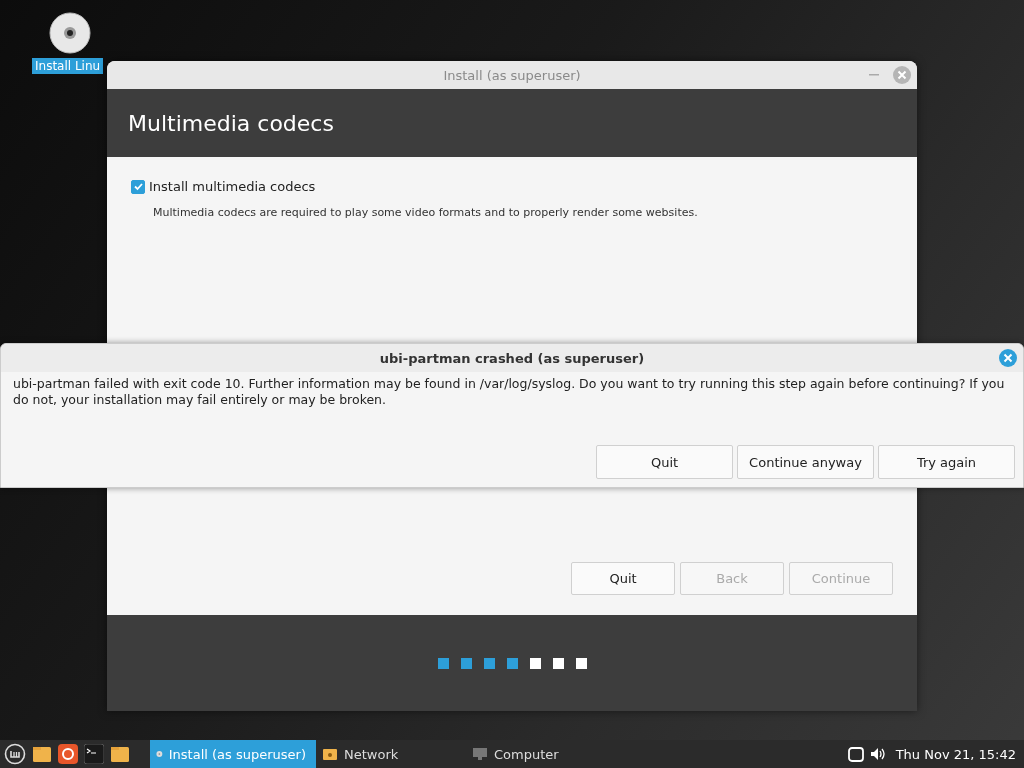  Describe the element at coordinates (805, 462) in the screenshot. I see `dialog-button: Continue anyway` at that location.